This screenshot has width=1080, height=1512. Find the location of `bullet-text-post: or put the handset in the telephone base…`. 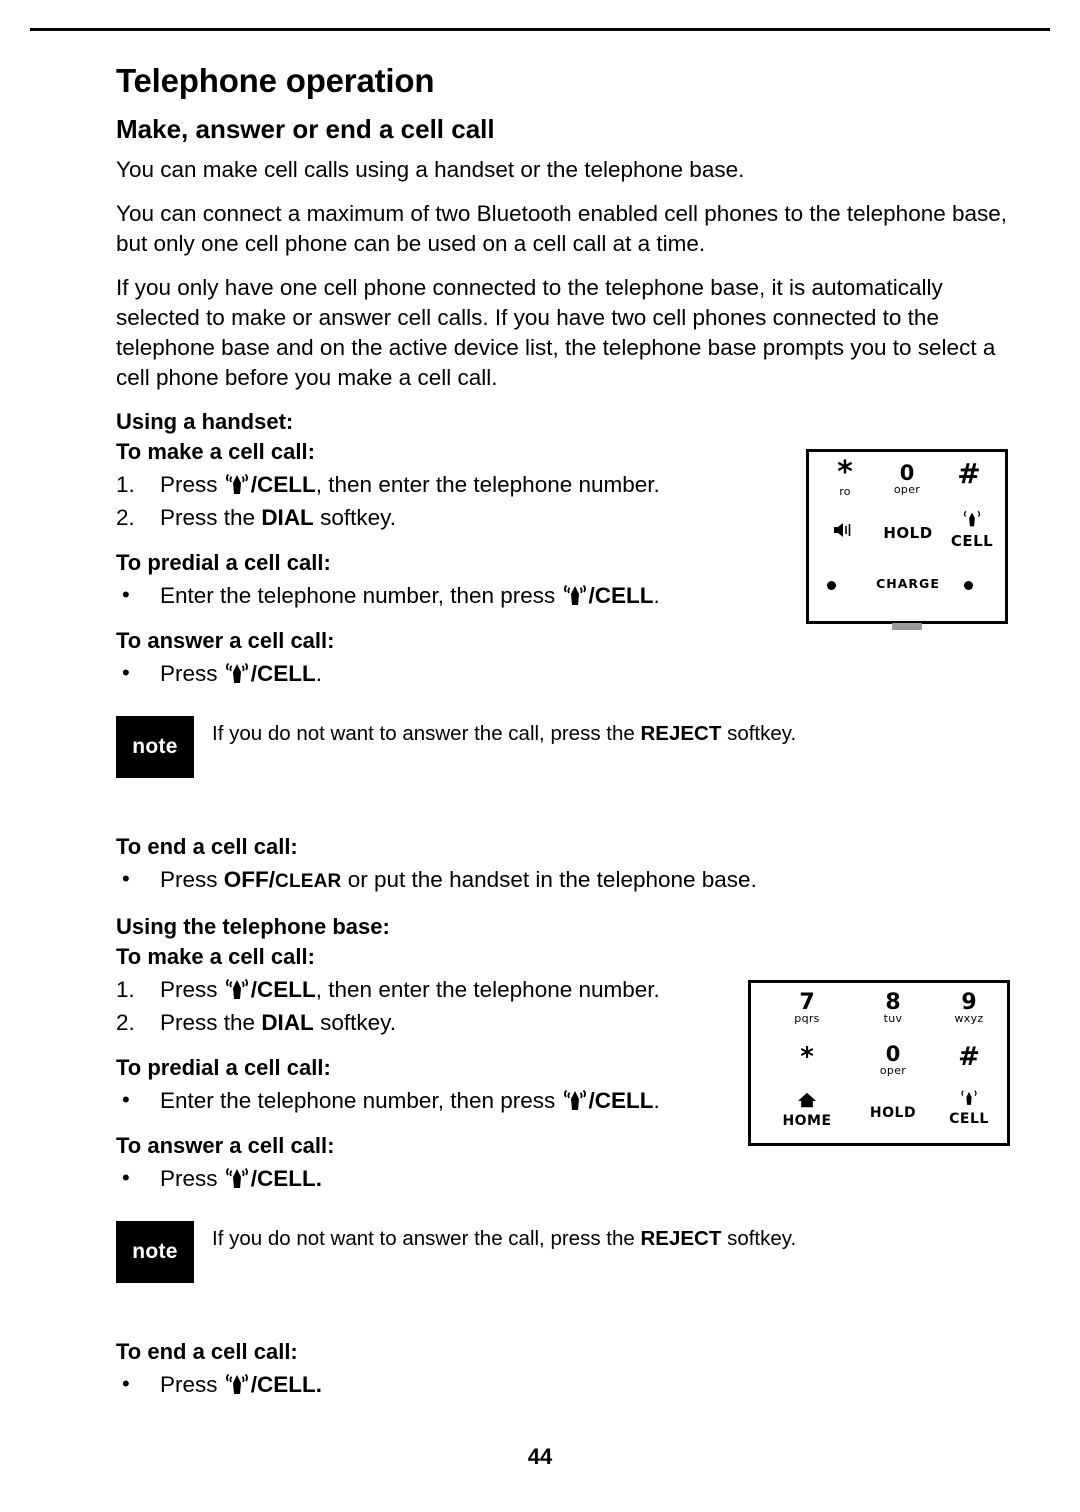

bullet-text-post: or put the handset in the telephone base… is located at coordinates (552, 879).